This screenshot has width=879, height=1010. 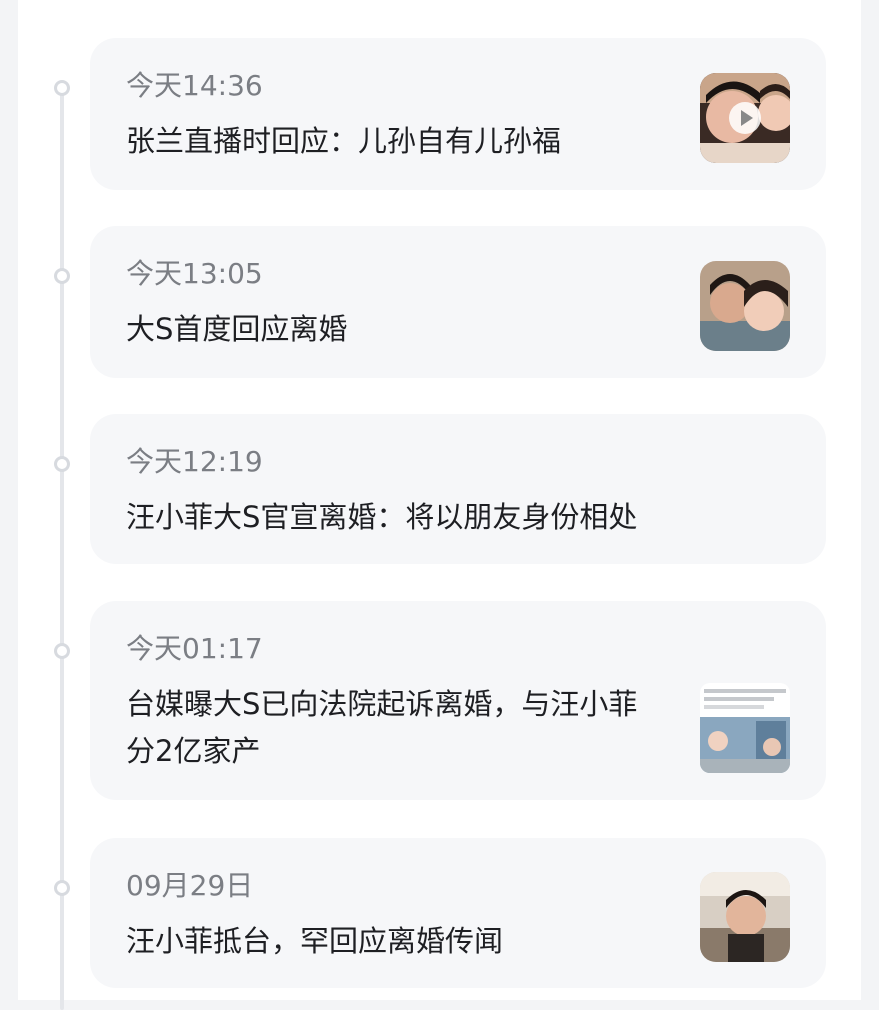 What do you see at coordinates (194, 461) in the screenshot?
I see `timeline-item-time: 今天12:19` at bounding box center [194, 461].